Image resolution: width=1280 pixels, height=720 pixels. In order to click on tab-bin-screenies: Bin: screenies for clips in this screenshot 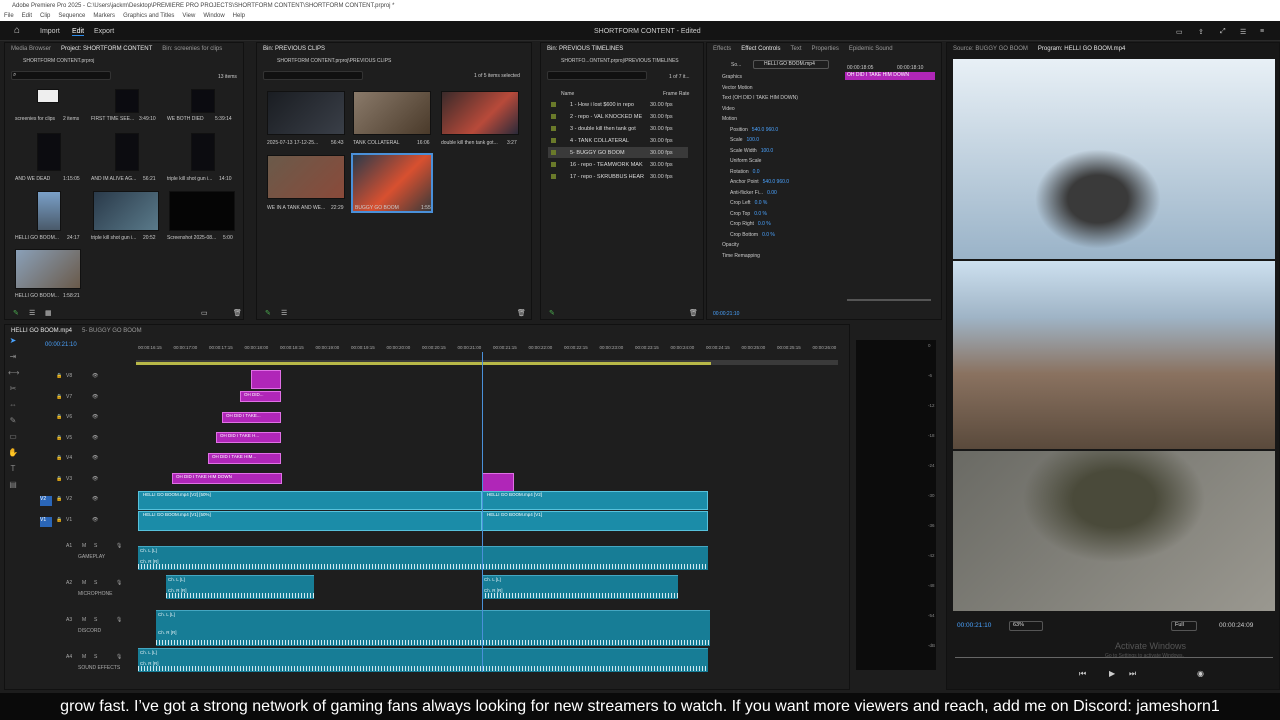, I will do `click(192, 49)`.